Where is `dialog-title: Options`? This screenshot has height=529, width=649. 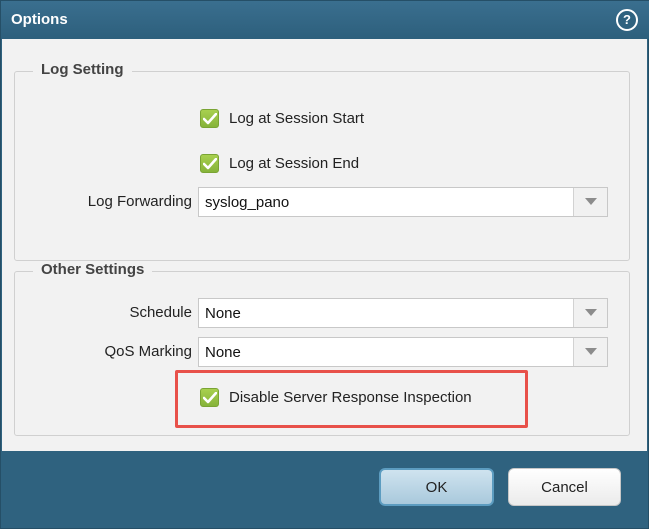 dialog-title: Options is located at coordinates (39, 19).